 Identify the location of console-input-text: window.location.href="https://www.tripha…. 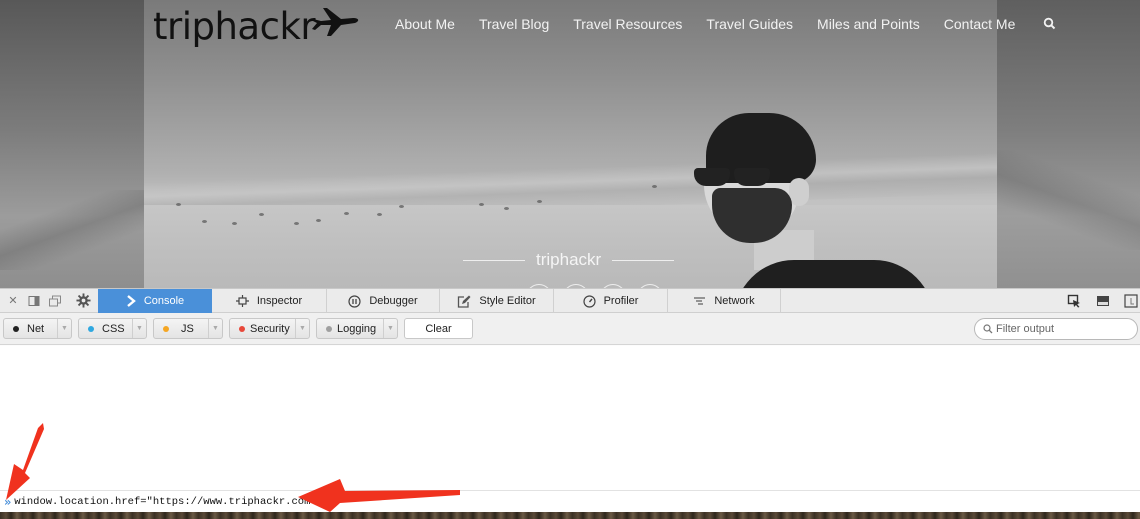
(162, 502).